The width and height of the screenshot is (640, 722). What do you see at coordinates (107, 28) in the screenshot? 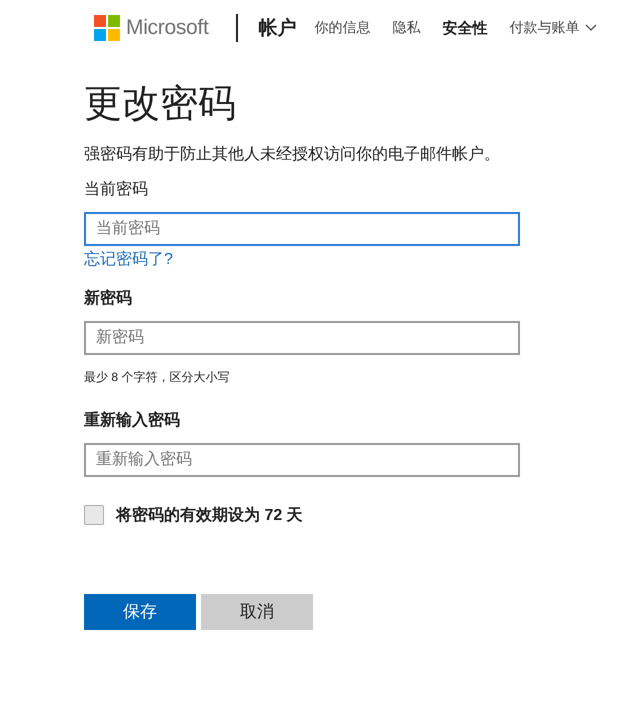
I see `microsoft-logo-icon` at bounding box center [107, 28].